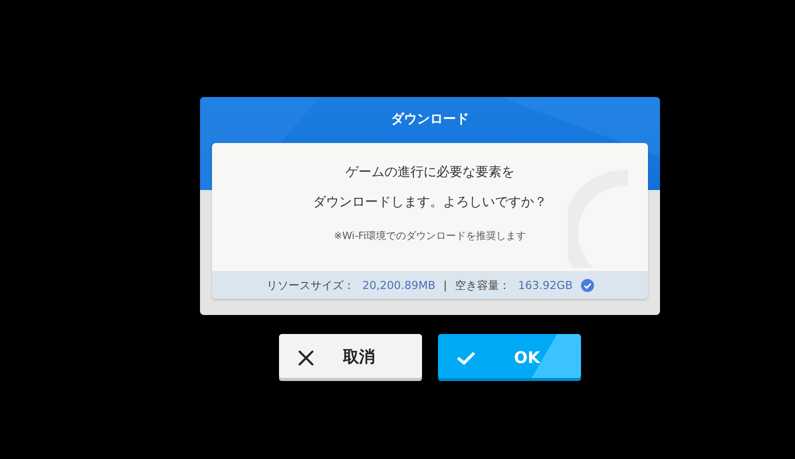 The width and height of the screenshot is (795, 459). Describe the element at coordinates (399, 285) in the screenshot. I see `resource-value: 20,200.89MB` at that location.